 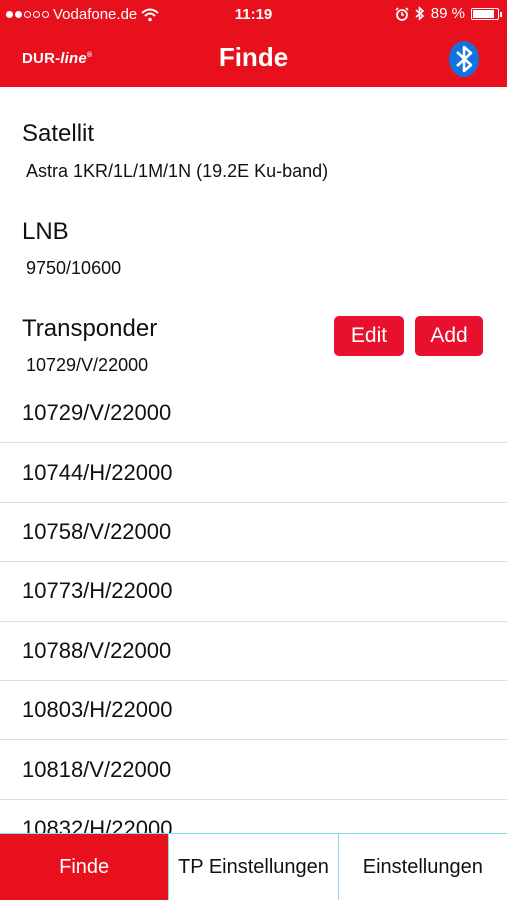 What do you see at coordinates (90, 328) in the screenshot?
I see `transponder-title: Transponder` at bounding box center [90, 328].